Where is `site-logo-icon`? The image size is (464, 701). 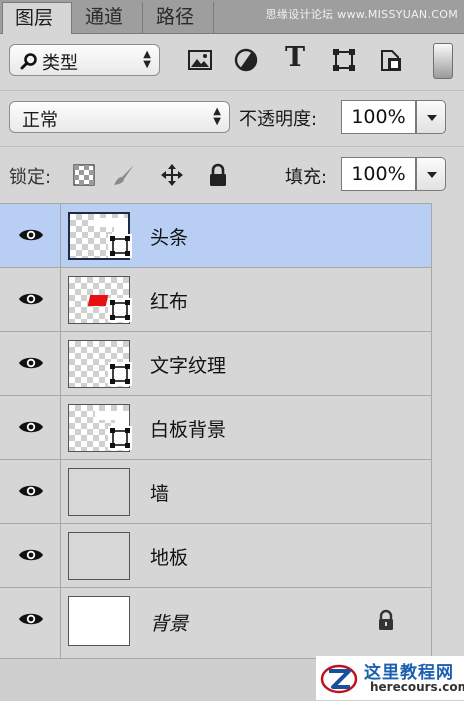 site-logo-icon is located at coordinates (339, 679).